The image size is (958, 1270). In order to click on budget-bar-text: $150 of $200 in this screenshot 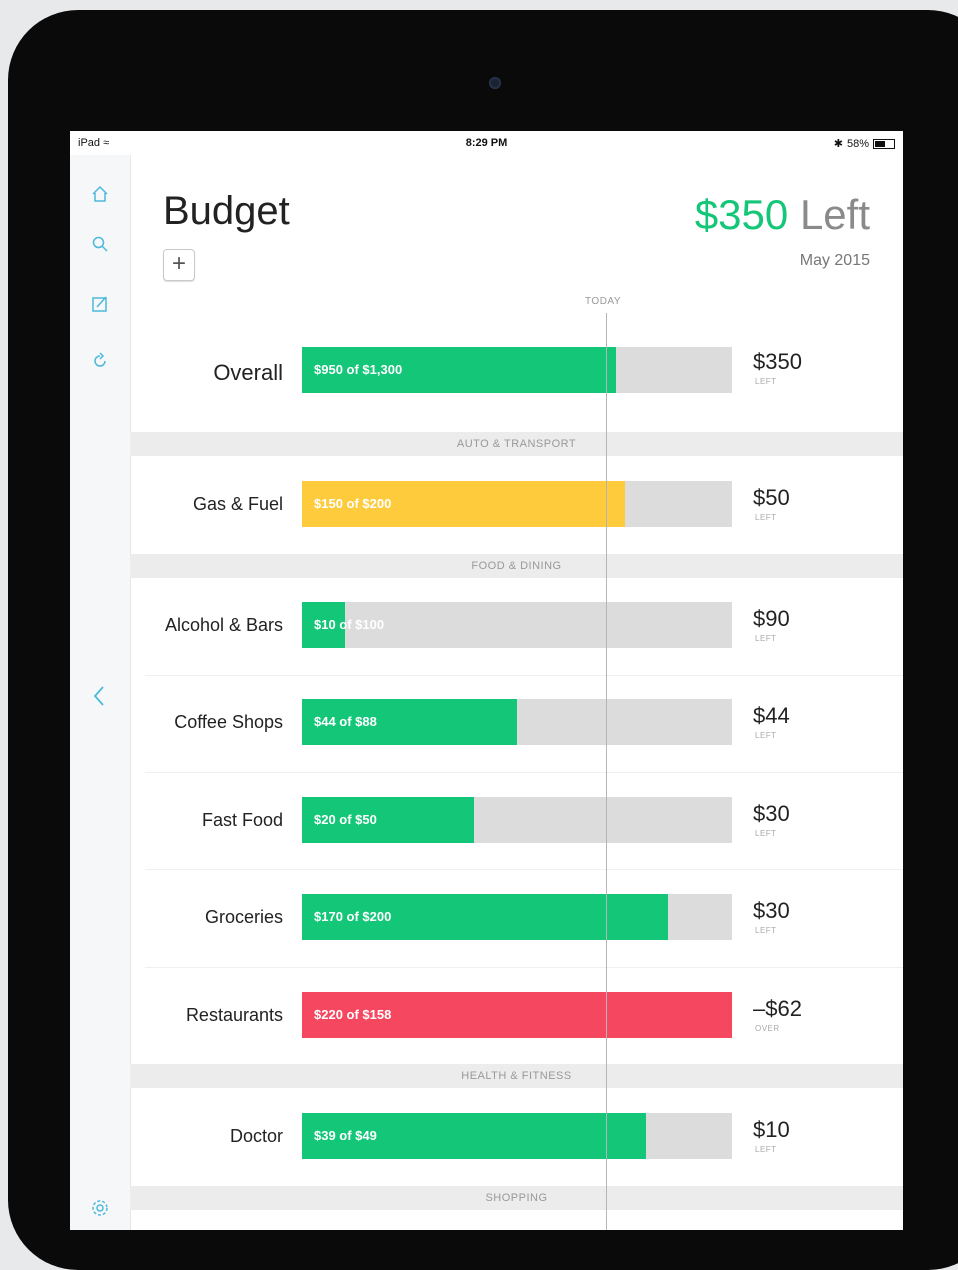, I will do `click(353, 503)`.